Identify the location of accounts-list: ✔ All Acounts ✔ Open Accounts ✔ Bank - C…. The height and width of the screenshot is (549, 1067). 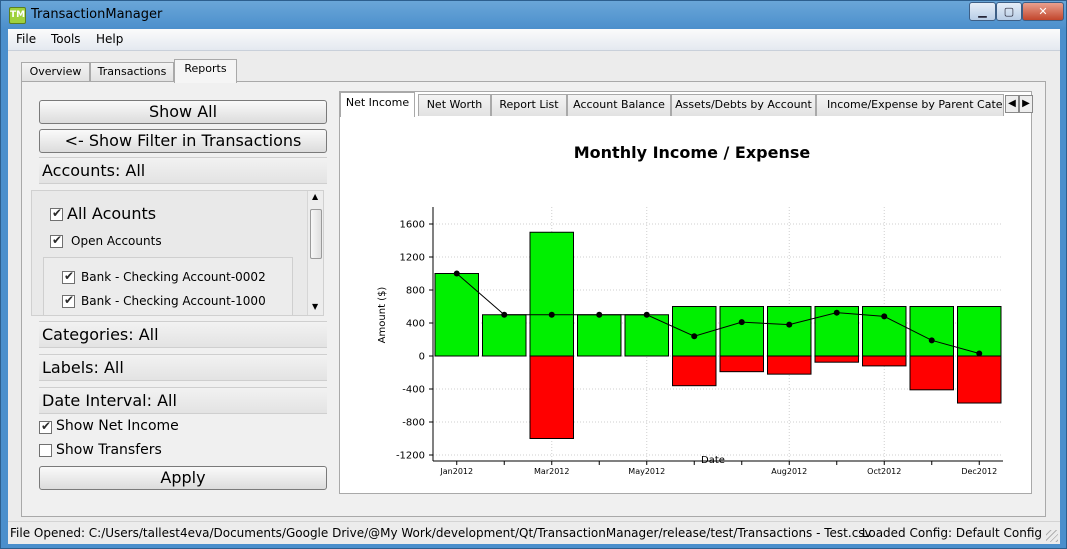
(177, 253).